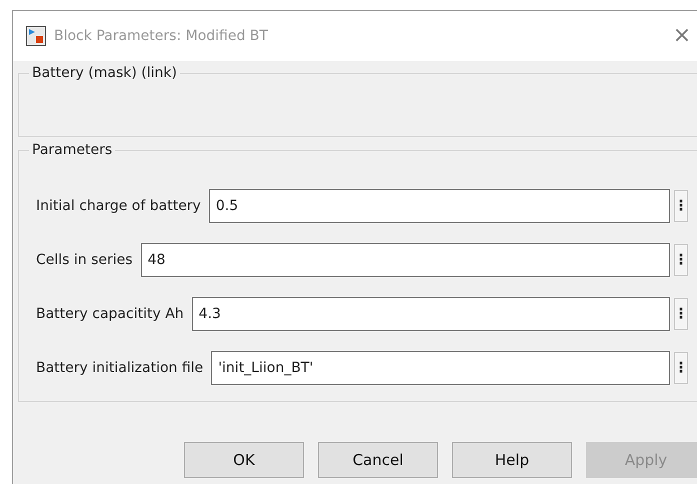 Image resolution: width=697 pixels, height=484 pixels. What do you see at coordinates (439, 206) in the screenshot?
I see `input-field: 0.5` at bounding box center [439, 206].